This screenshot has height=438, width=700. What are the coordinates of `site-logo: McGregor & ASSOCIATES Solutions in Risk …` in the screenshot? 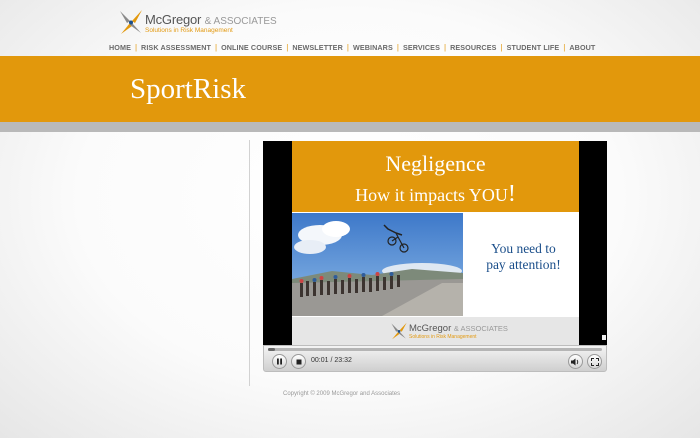 It's located at (197, 22).